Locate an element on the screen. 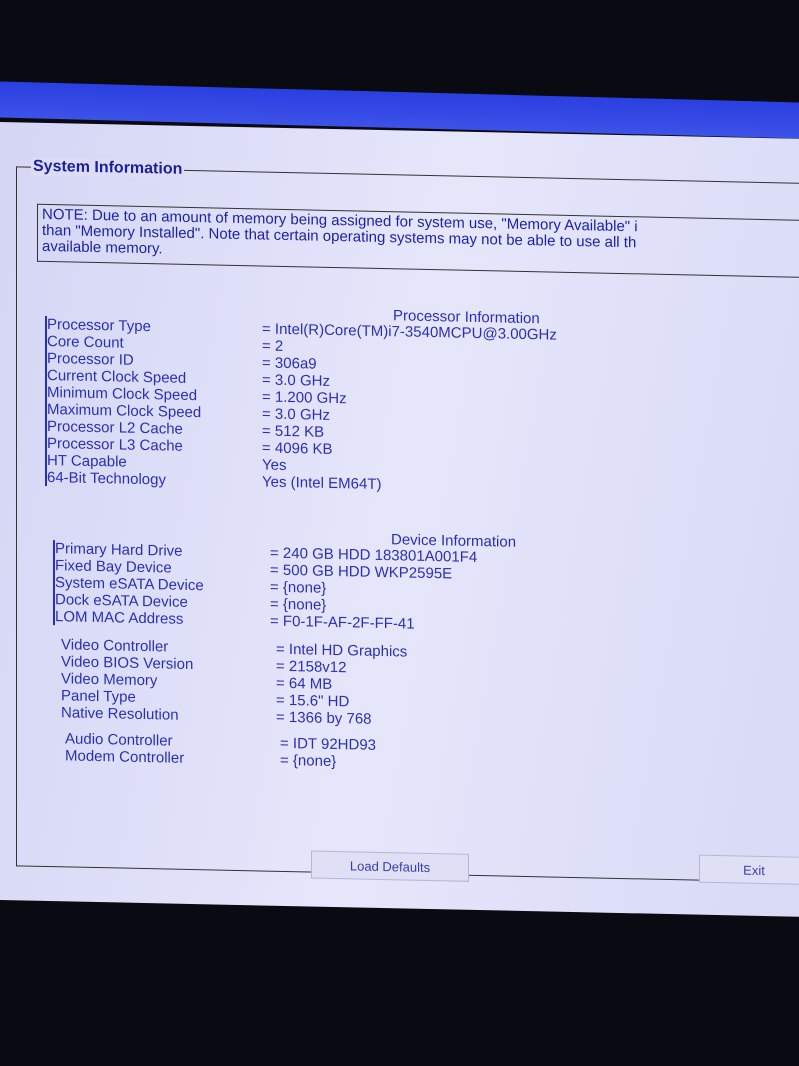 This screenshot has height=1066, width=799. info-label: LOM MAC Address is located at coordinates (119, 618).